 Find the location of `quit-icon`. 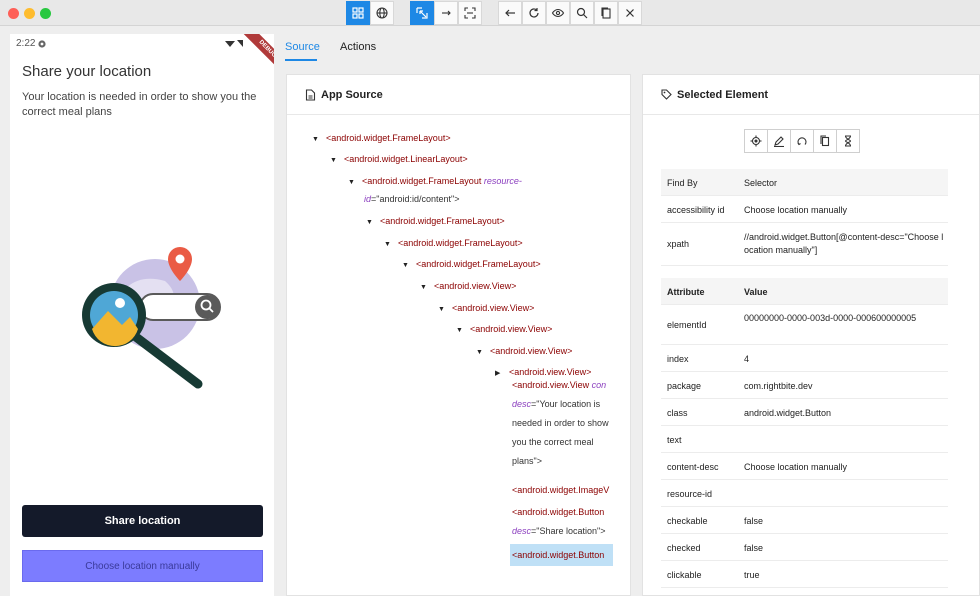

quit-icon is located at coordinates (630, 13).